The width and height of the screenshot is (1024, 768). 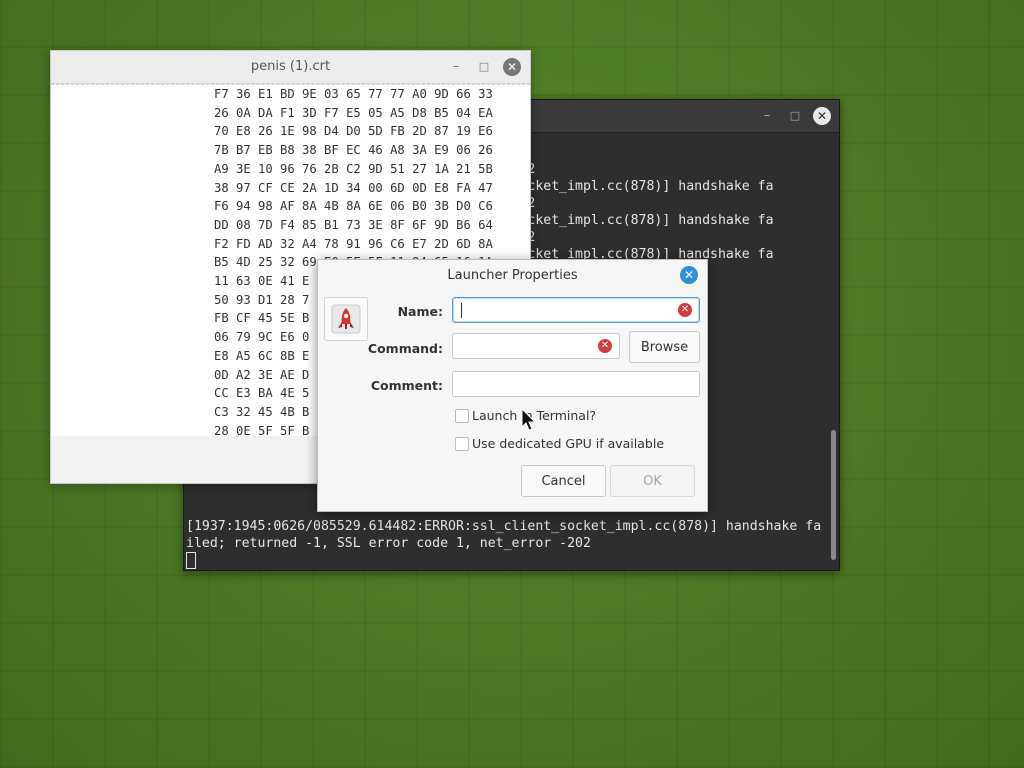 What do you see at coordinates (664, 347) in the screenshot?
I see `browse-button: Browse` at bounding box center [664, 347].